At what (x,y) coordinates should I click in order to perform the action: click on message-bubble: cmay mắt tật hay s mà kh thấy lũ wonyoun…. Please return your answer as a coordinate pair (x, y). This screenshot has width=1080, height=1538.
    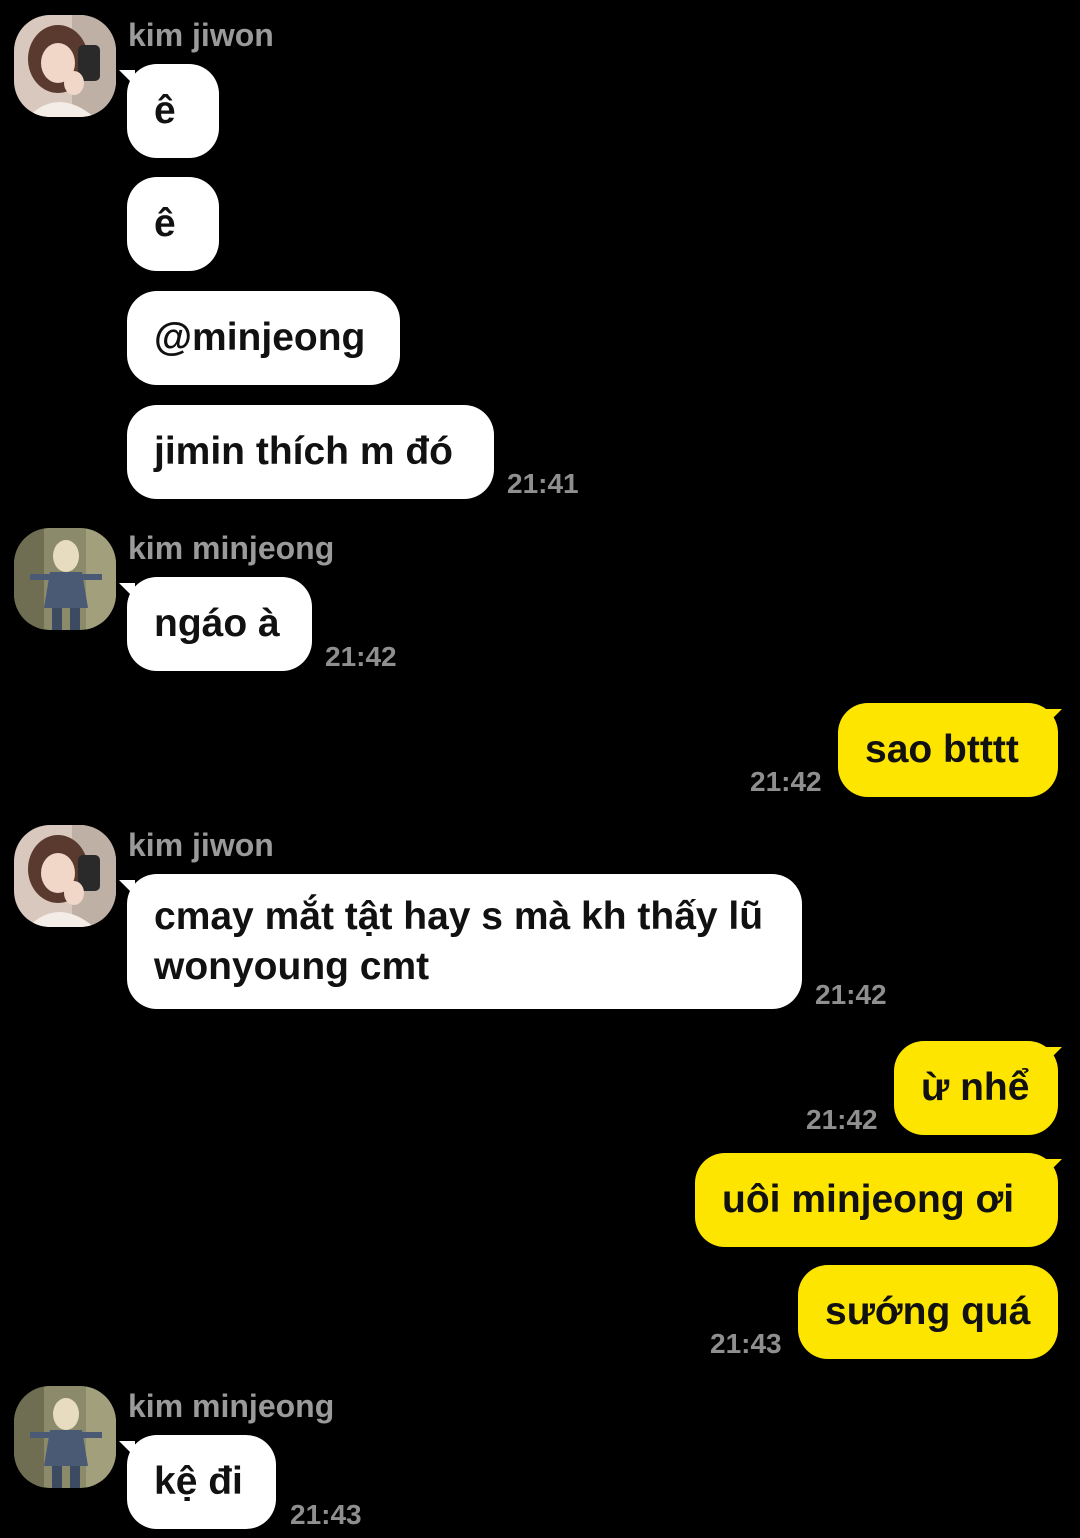
    Looking at the image, I should click on (464, 941).